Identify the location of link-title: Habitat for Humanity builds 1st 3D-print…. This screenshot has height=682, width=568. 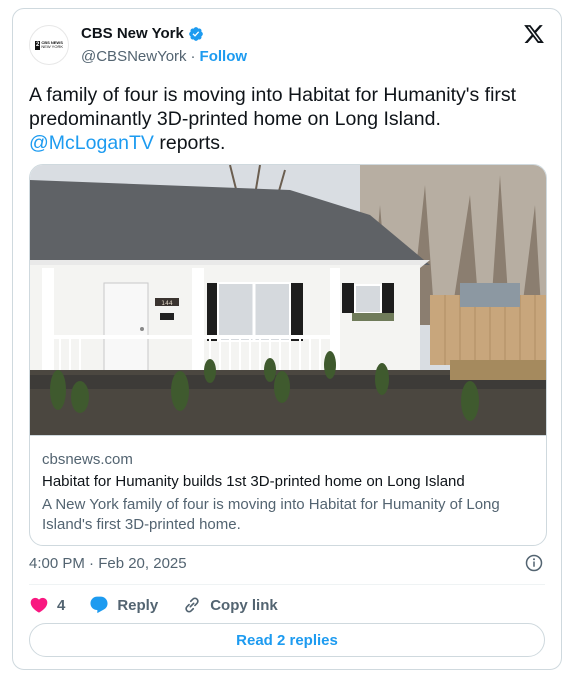
(287, 481).